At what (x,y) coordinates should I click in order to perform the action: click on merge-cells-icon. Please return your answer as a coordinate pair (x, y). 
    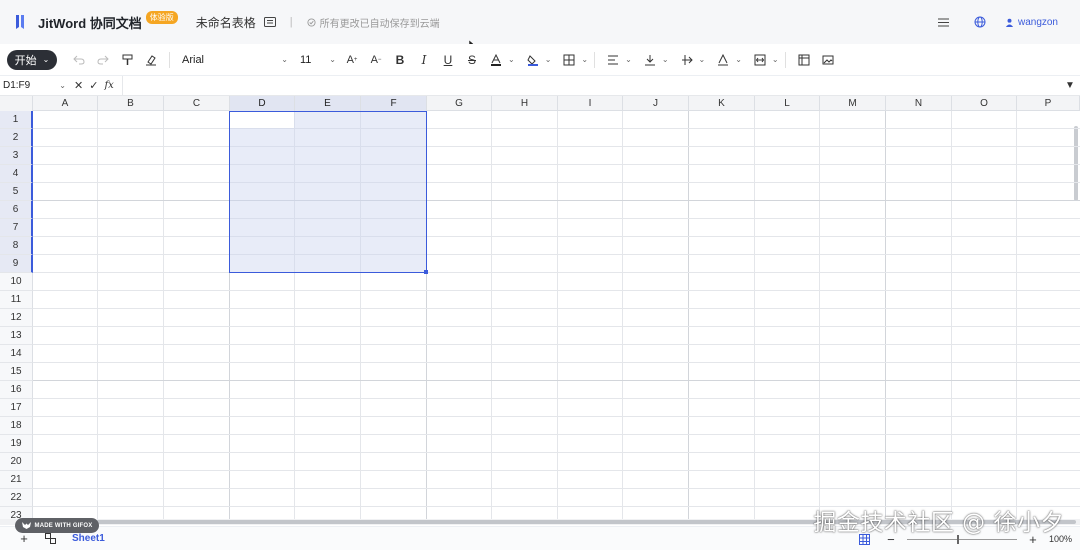
    Looking at the image, I should click on (760, 60).